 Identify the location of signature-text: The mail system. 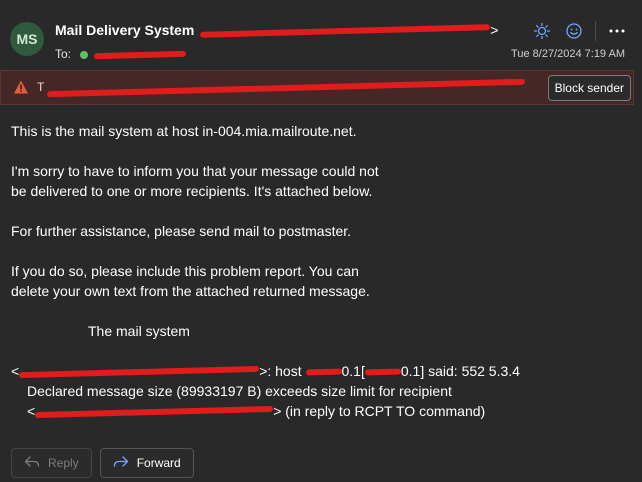
(139, 331).